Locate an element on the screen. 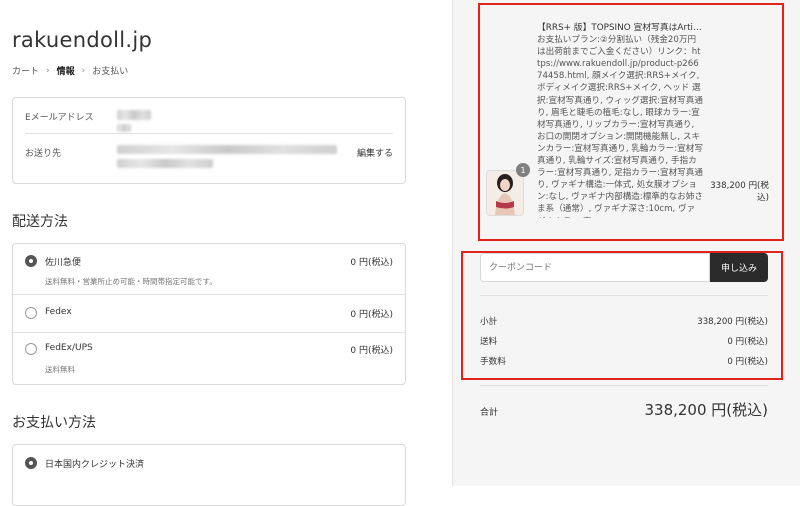  payment-option-name: 日本国内クレジット決済 is located at coordinates (94, 463).